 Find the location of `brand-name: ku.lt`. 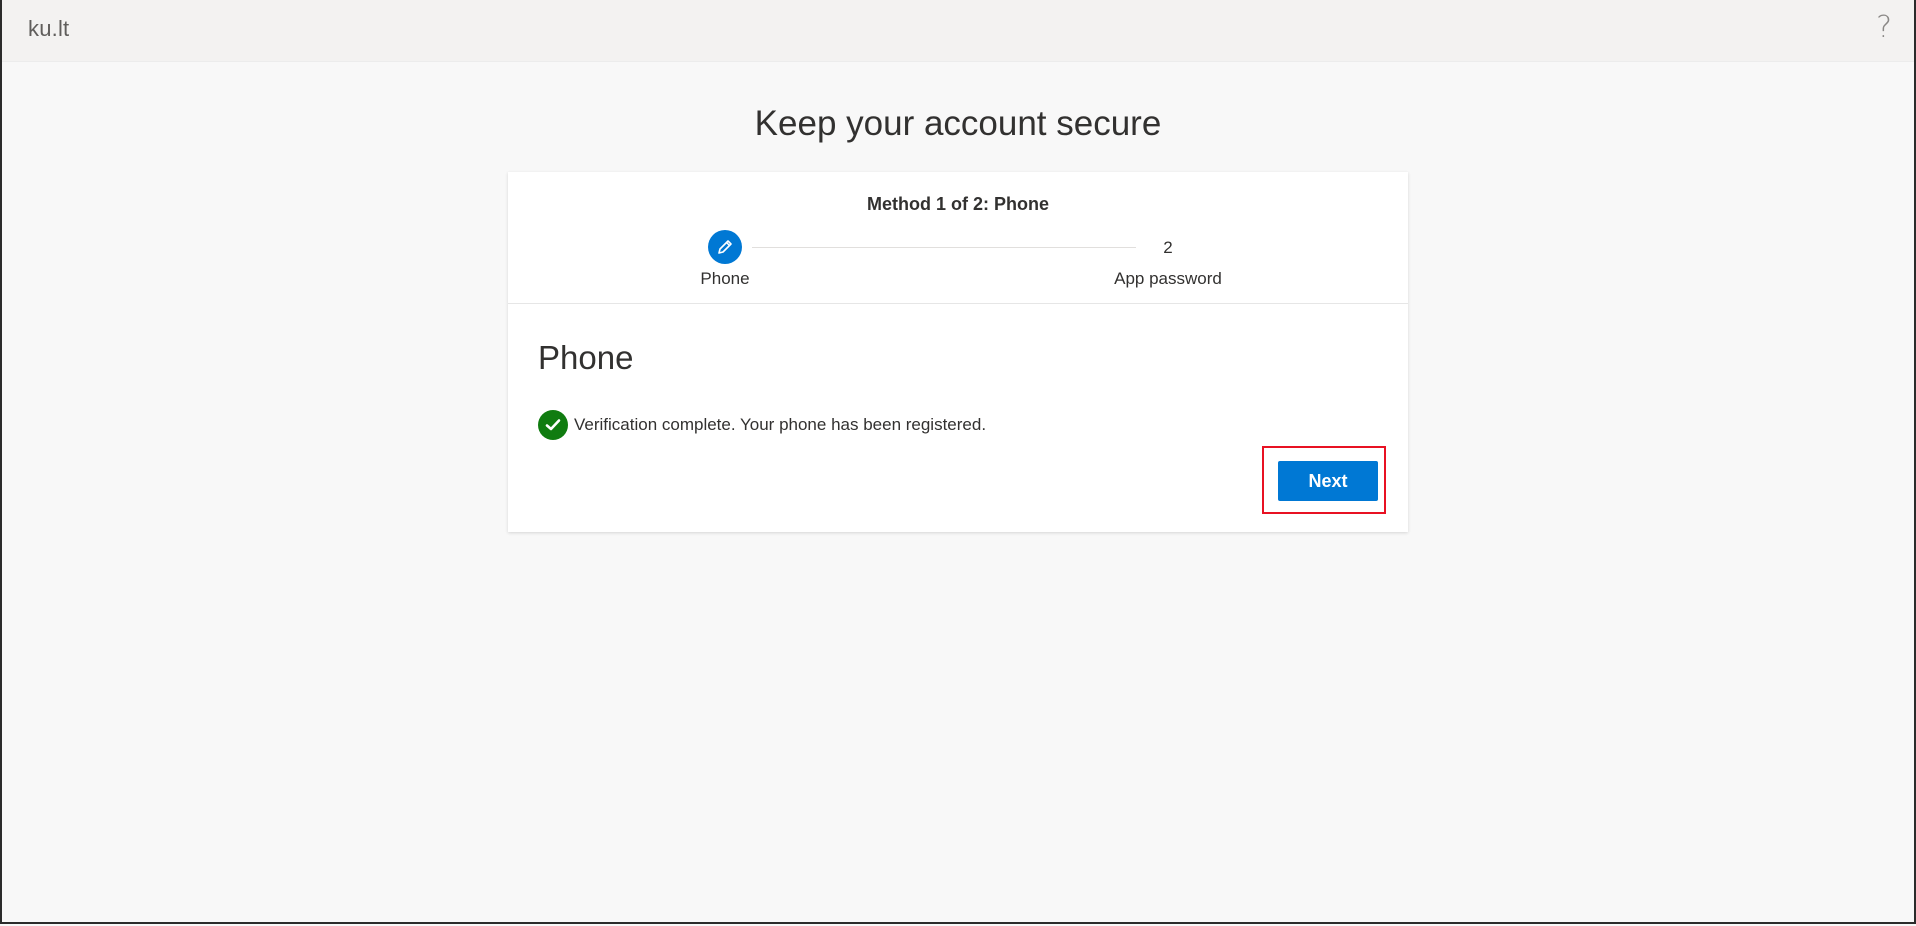

brand-name: ku.lt is located at coordinates (49, 28).